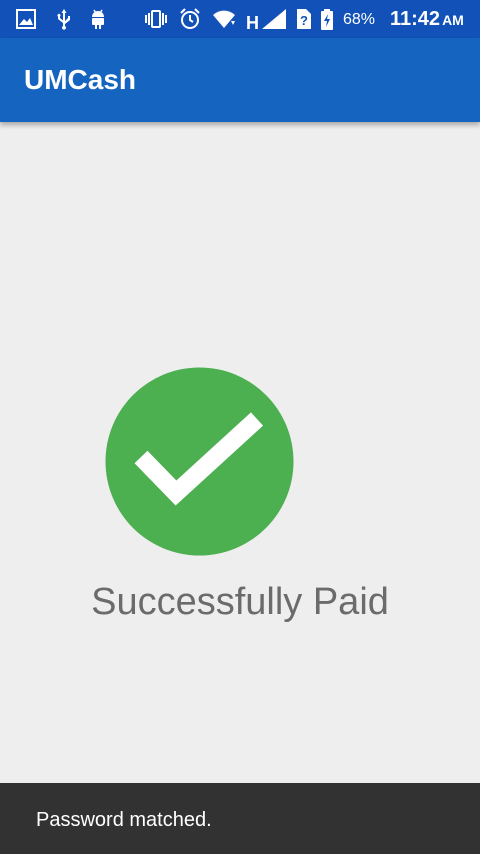 The image size is (480, 854). I want to click on clock-time: 11:42, so click(415, 19).